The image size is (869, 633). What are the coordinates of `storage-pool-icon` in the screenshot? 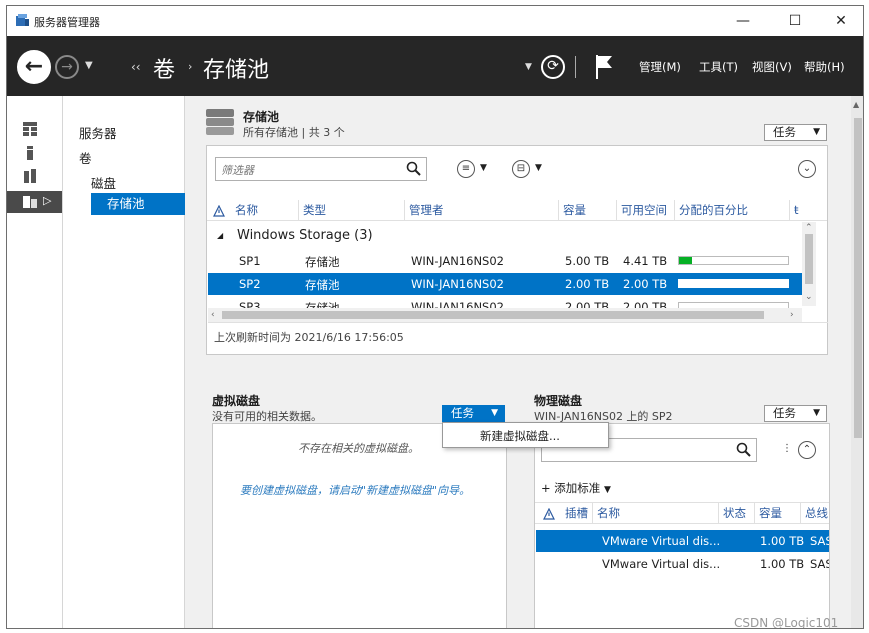 It's located at (220, 122).